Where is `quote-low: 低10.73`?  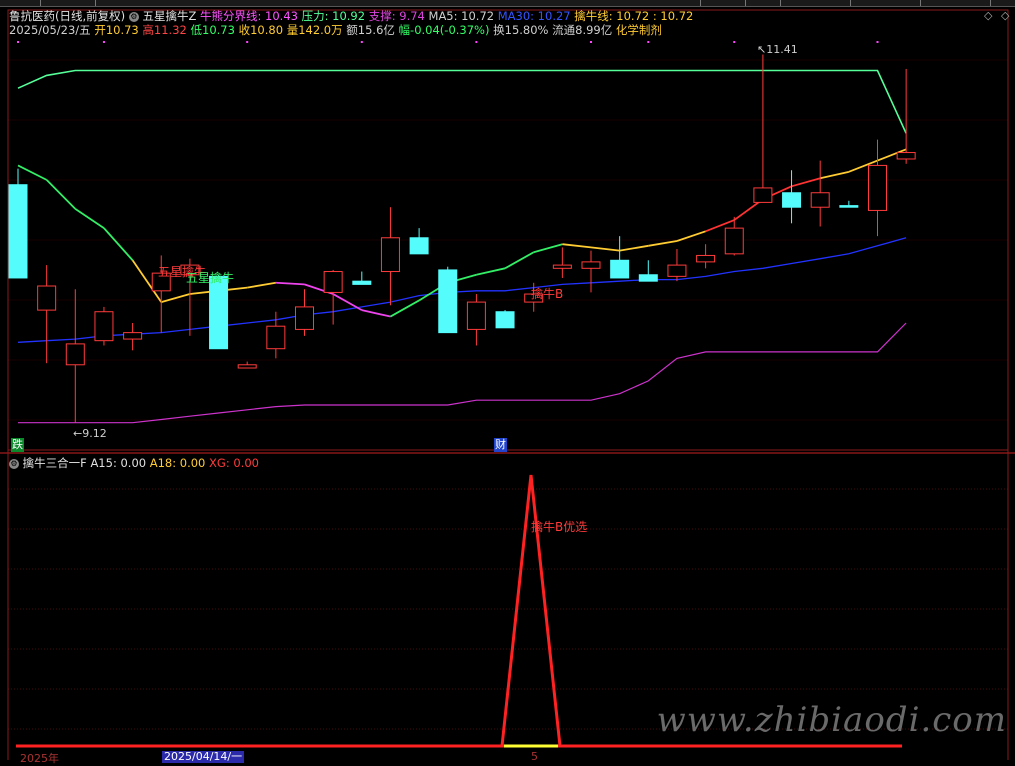 quote-low: 低10.73 is located at coordinates (212, 30).